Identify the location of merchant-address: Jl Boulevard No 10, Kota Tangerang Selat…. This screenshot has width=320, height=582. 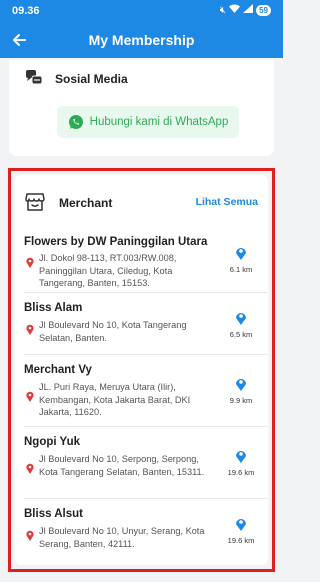
(113, 331).